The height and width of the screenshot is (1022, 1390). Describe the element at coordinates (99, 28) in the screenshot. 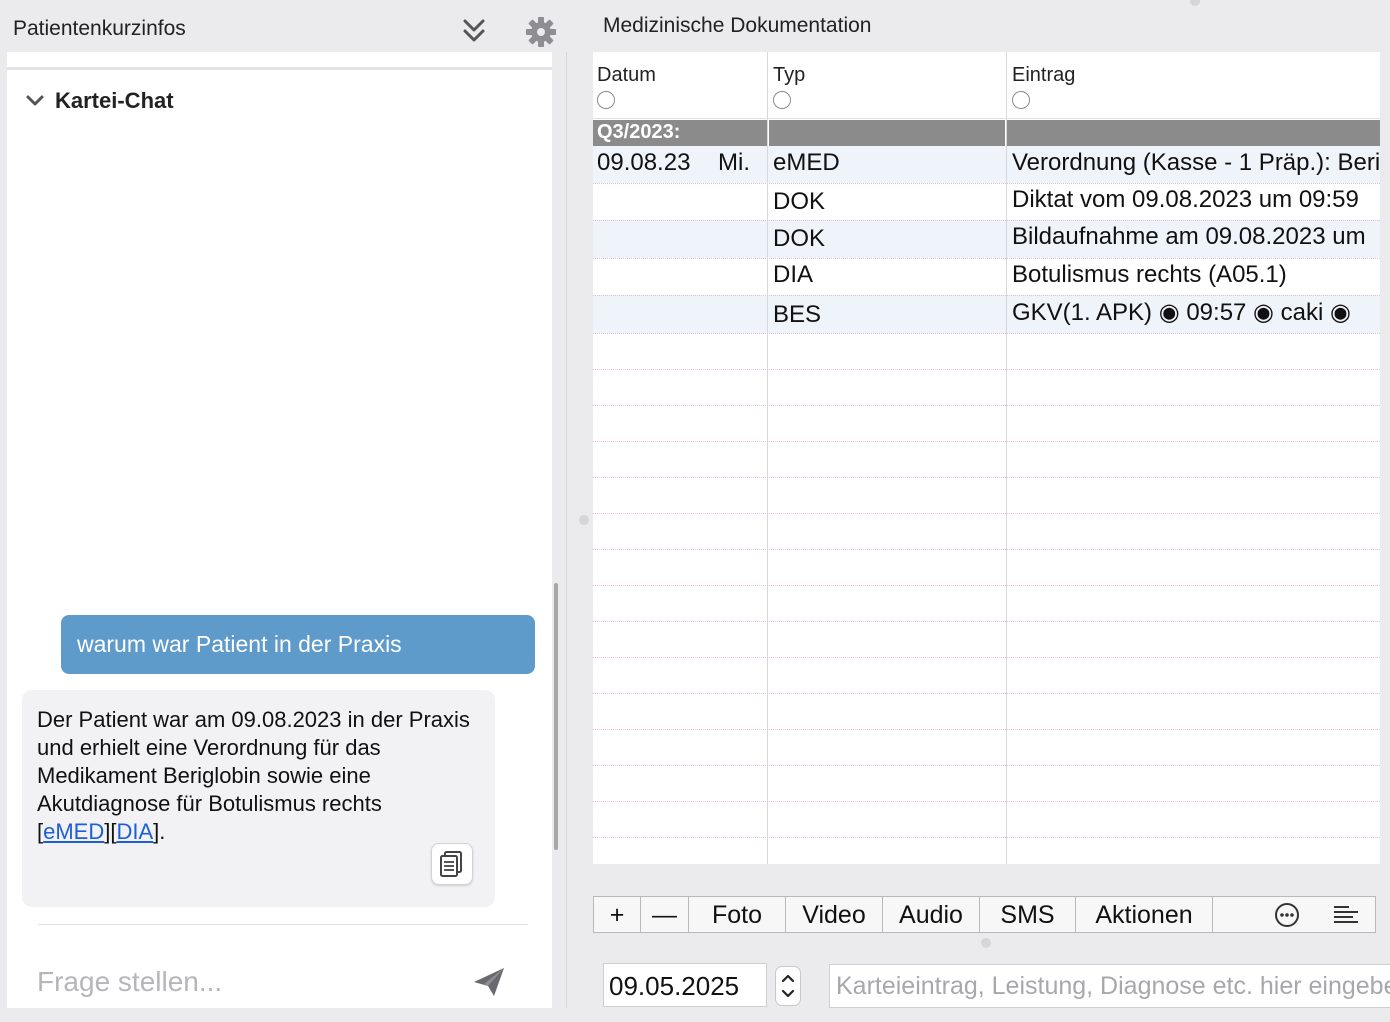

I see `panel-title: Patientenkurzinfos` at that location.